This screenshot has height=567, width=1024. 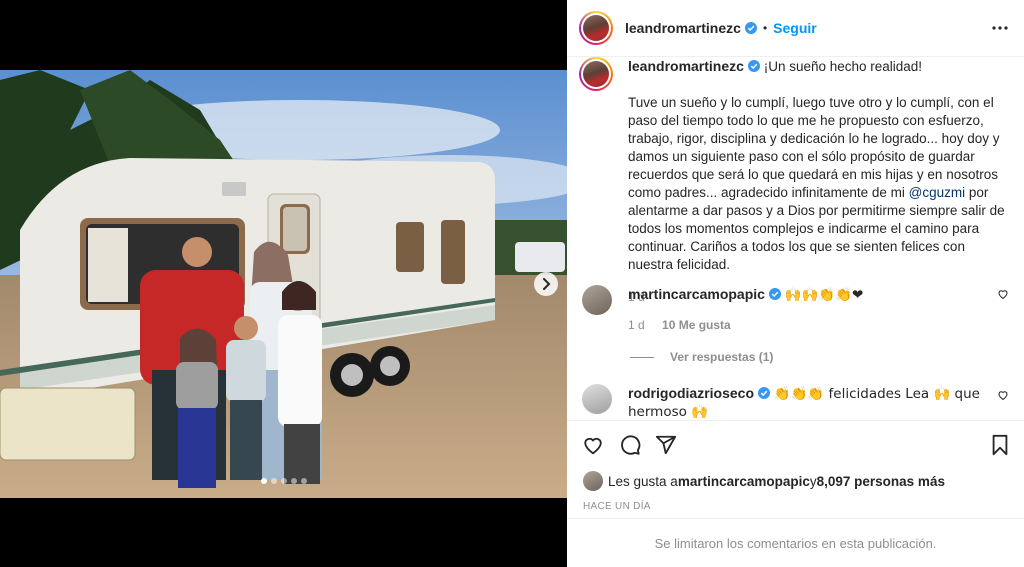 I want to click on follow-button: Seguir, so click(x=795, y=28).